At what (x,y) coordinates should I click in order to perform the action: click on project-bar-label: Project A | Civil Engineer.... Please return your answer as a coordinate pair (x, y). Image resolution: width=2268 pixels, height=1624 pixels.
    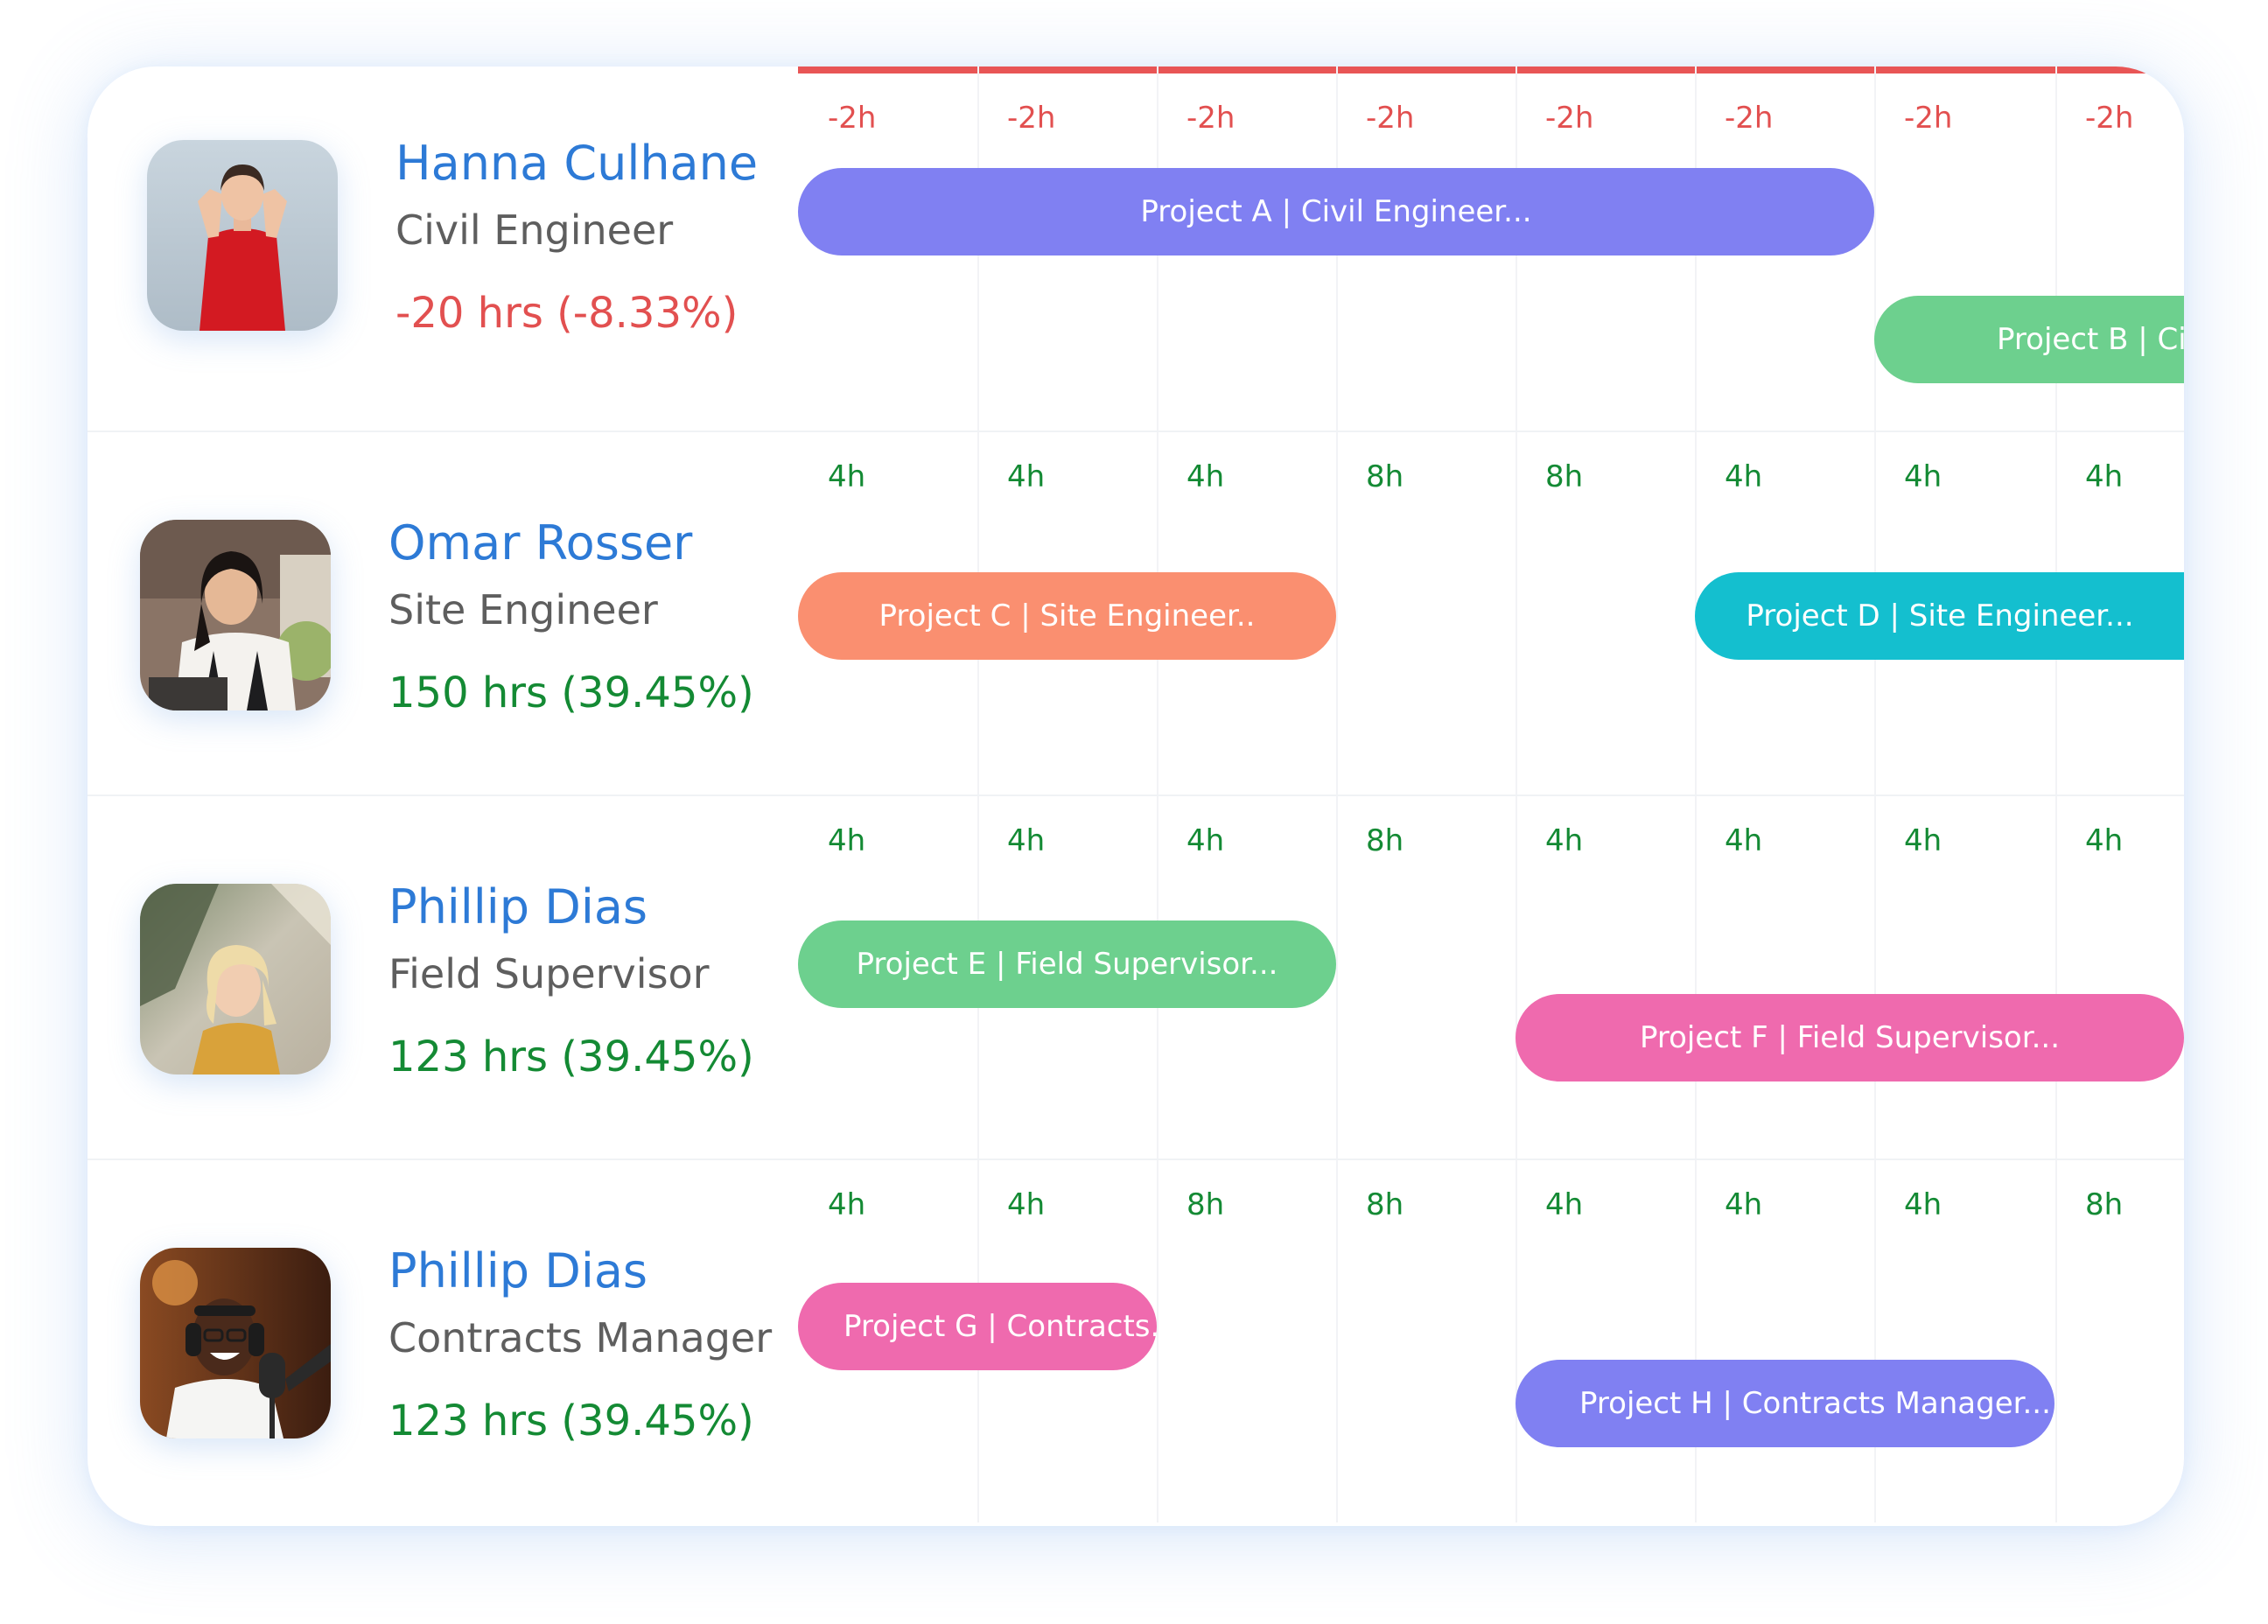
    Looking at the image, I should click on (1336, 211).